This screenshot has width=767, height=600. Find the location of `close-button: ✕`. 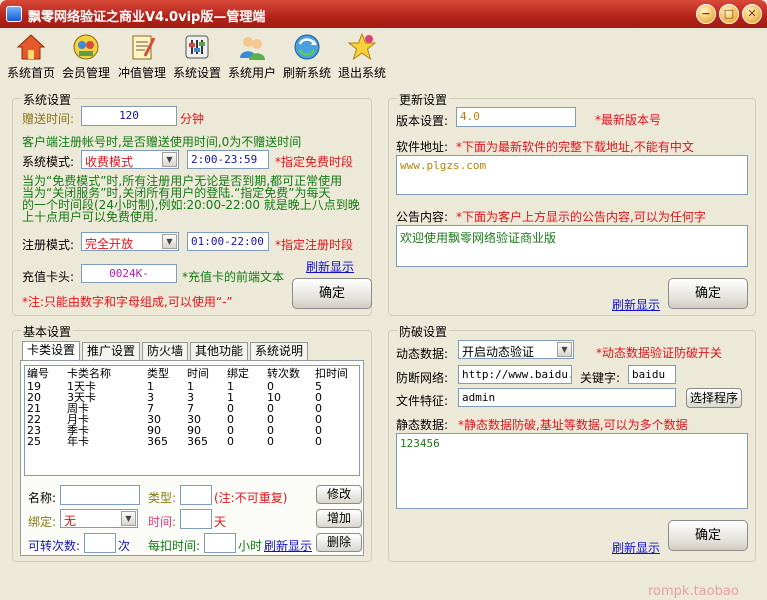

close-button: ✕ is located at coordinates (752, 14).